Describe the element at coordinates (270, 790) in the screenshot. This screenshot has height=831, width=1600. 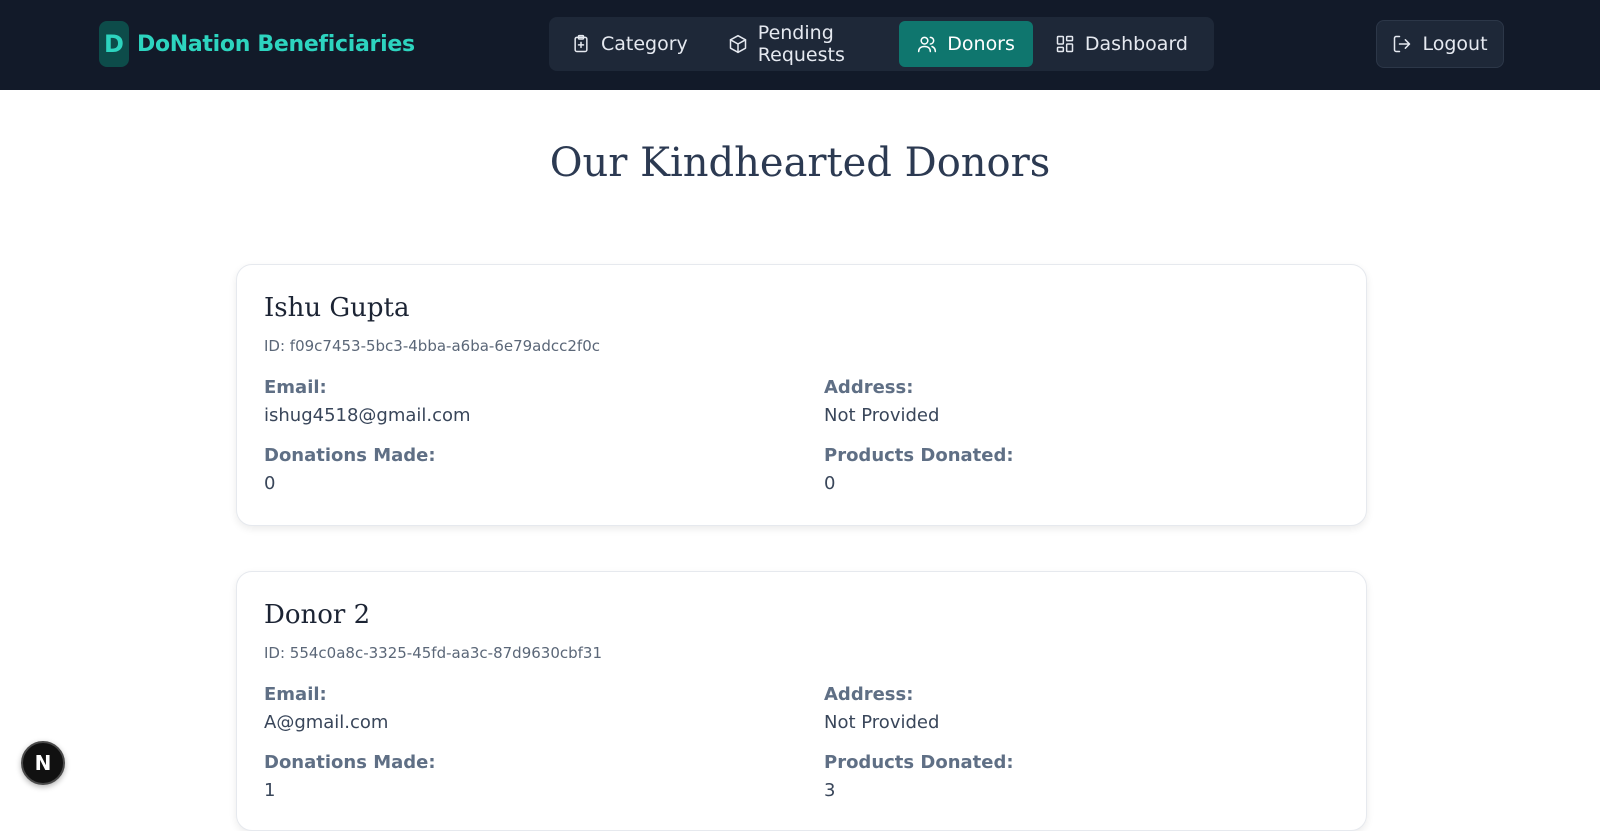
I see `donations-made-value: 1` at that location.